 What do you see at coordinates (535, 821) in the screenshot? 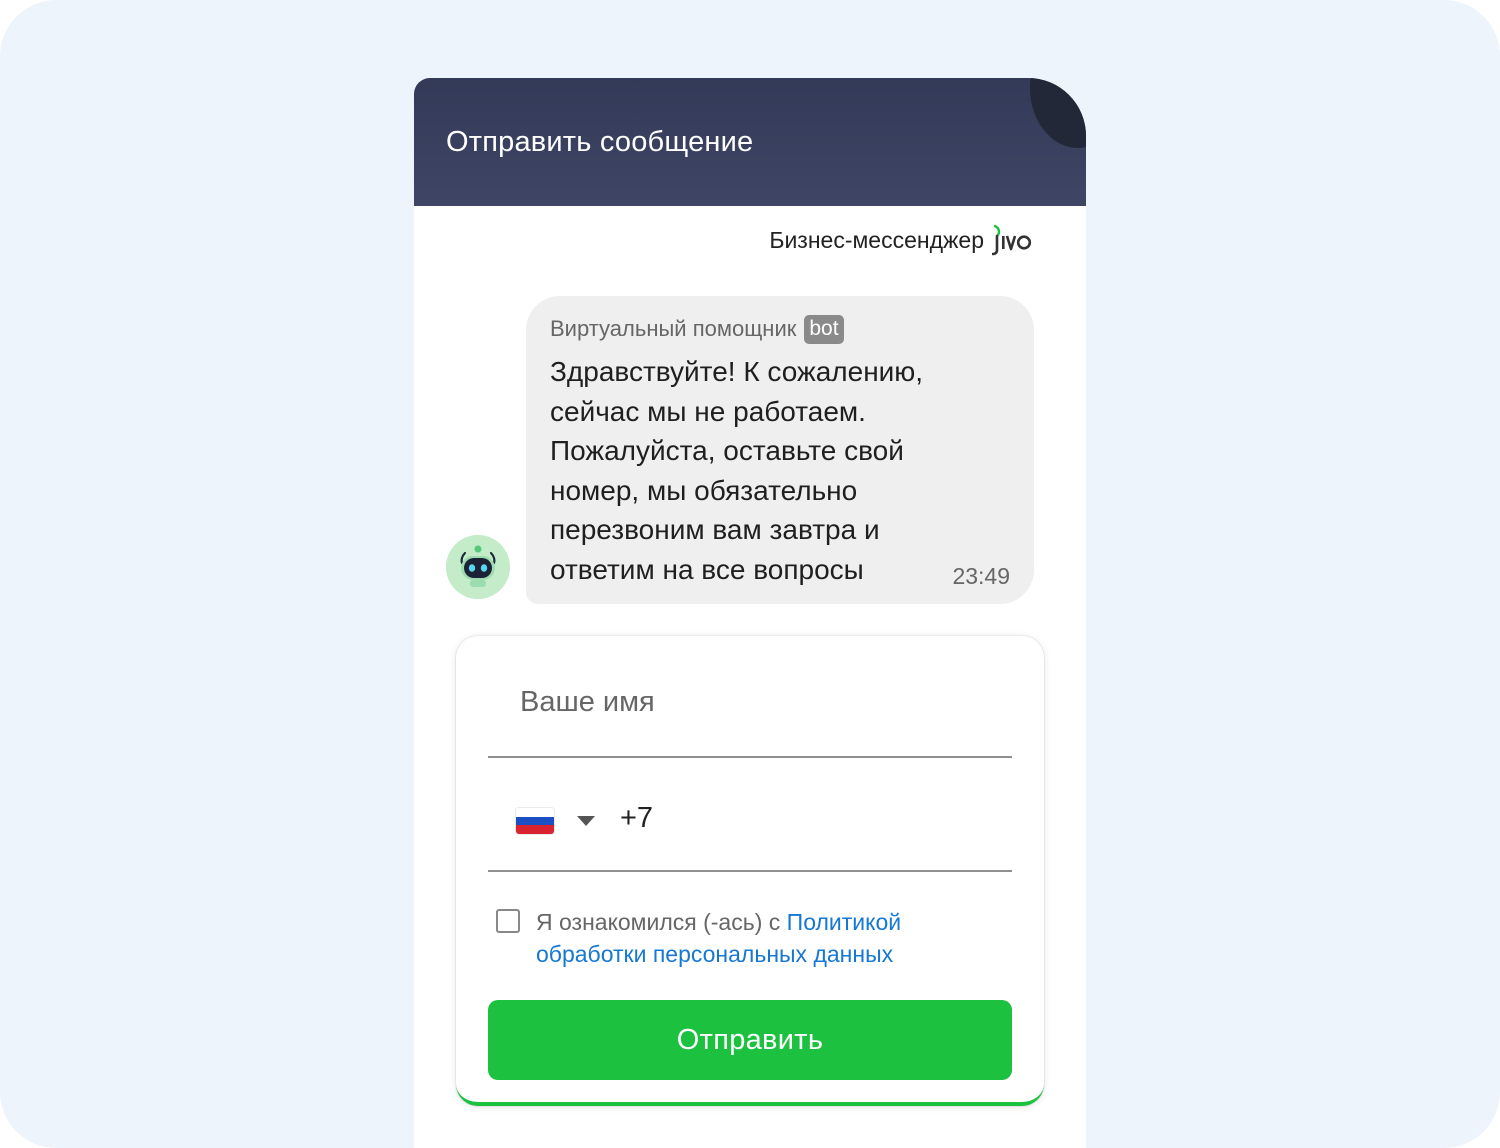
I see `russia-flag-icon` at bounding box center [535, 821].